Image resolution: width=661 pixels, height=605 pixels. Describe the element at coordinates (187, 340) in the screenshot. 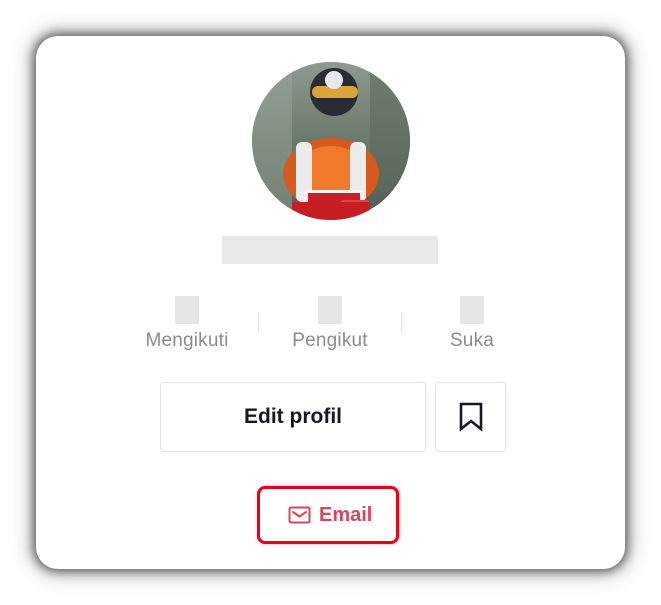

I see `following-label: Mengikuti` at that location.